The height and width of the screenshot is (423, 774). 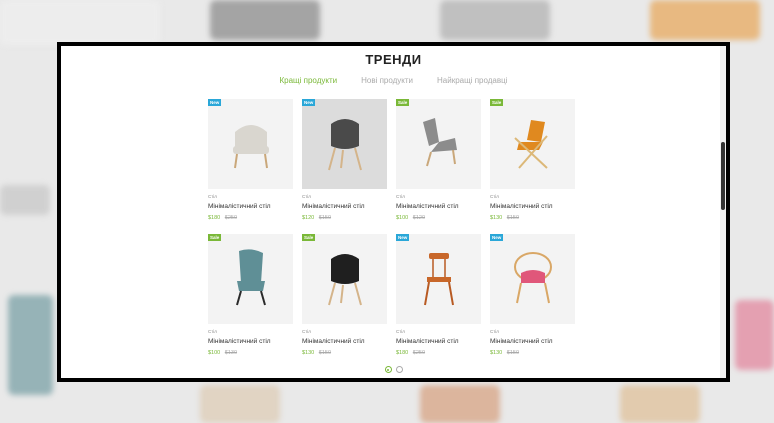 What do you see at coordinates (231, 353) in the screenshot?
I see `old-price: $130` at bounding box center [231, 353].